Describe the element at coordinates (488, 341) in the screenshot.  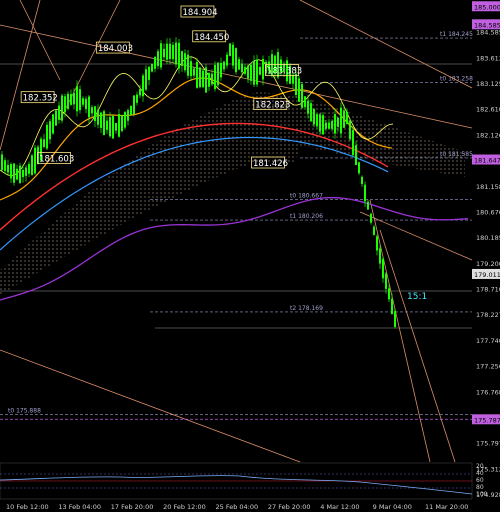
I see `y-tick-label: 177.740` at that location.